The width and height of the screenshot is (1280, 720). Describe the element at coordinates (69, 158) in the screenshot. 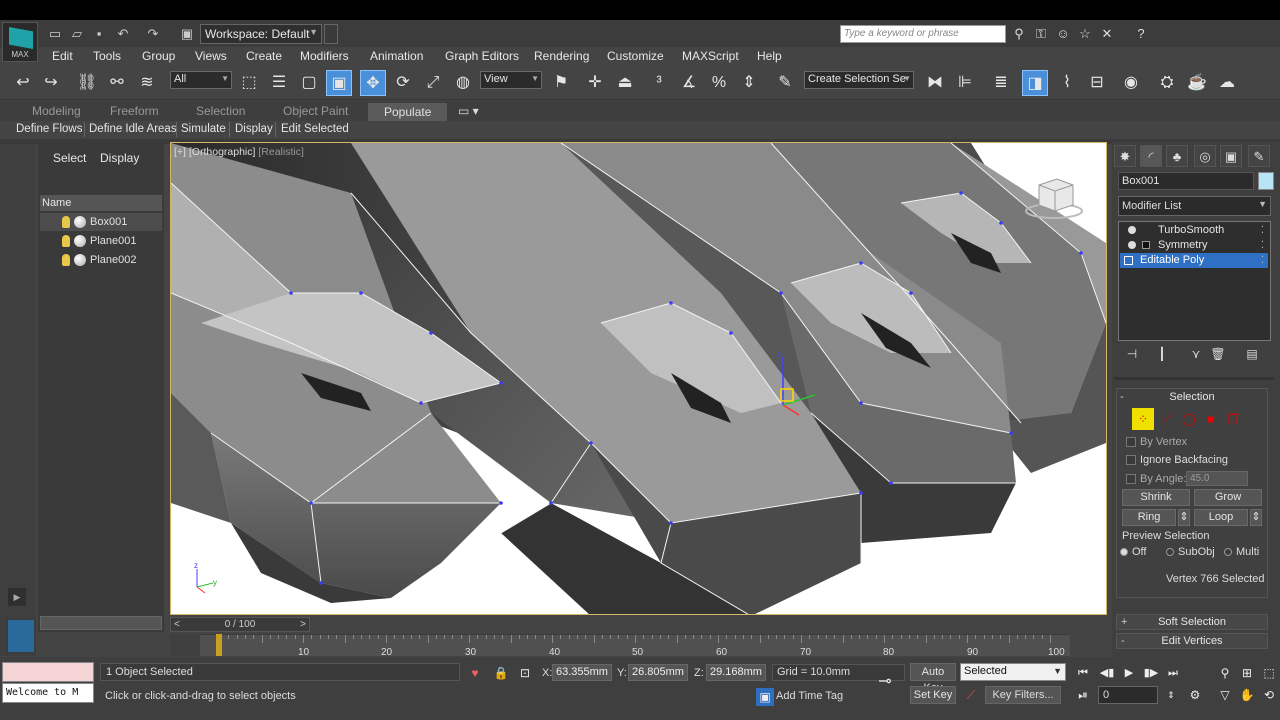

I see `scene-tab-select: Select` at that location.